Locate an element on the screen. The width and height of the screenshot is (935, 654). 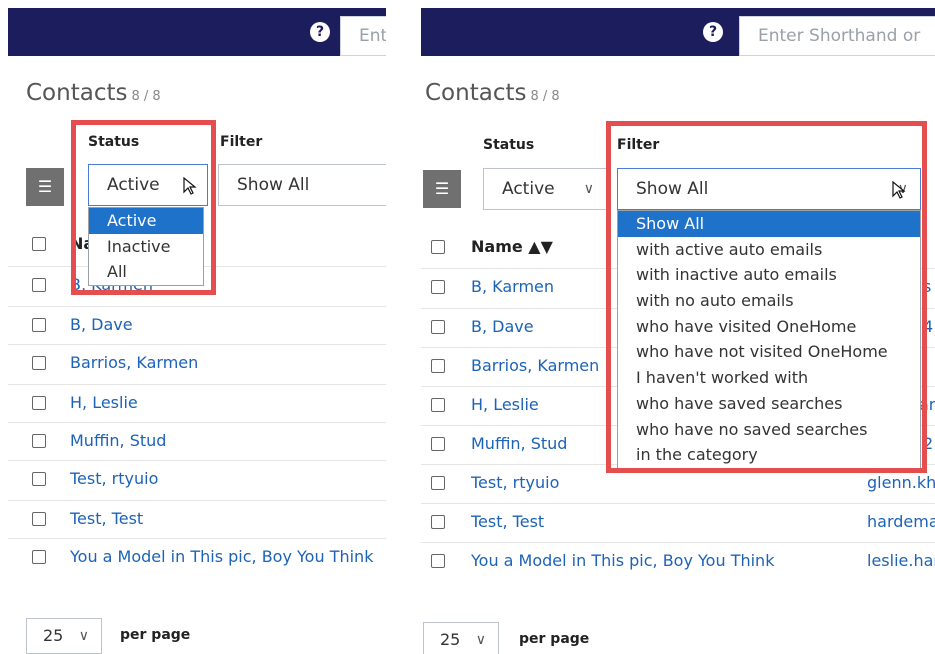
contact-name-link: B, Karmen is located at coordinates (512, 286).